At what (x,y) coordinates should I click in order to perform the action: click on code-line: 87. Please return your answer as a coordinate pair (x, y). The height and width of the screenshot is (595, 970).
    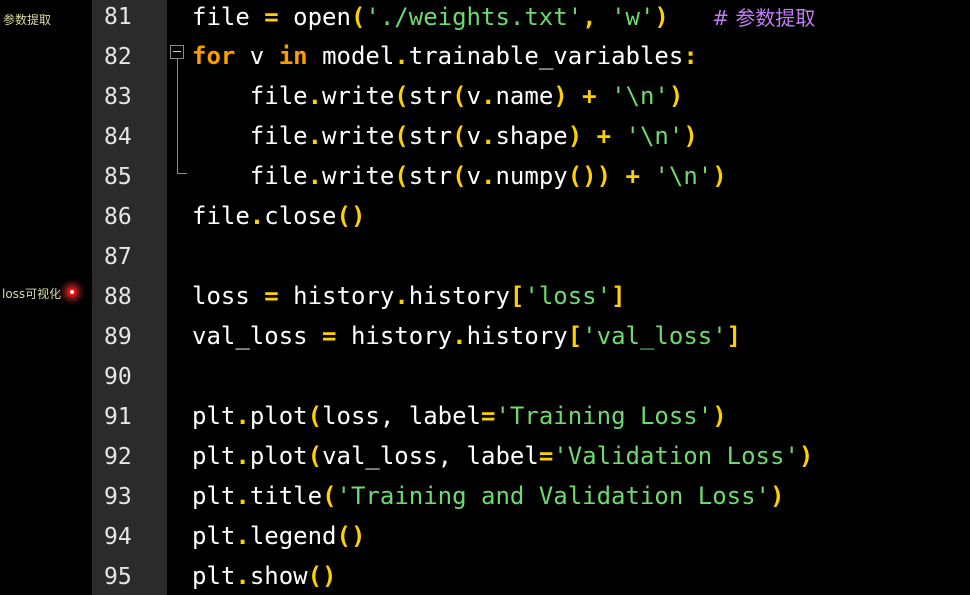
    Looking at the image, I should click on (485, 260).